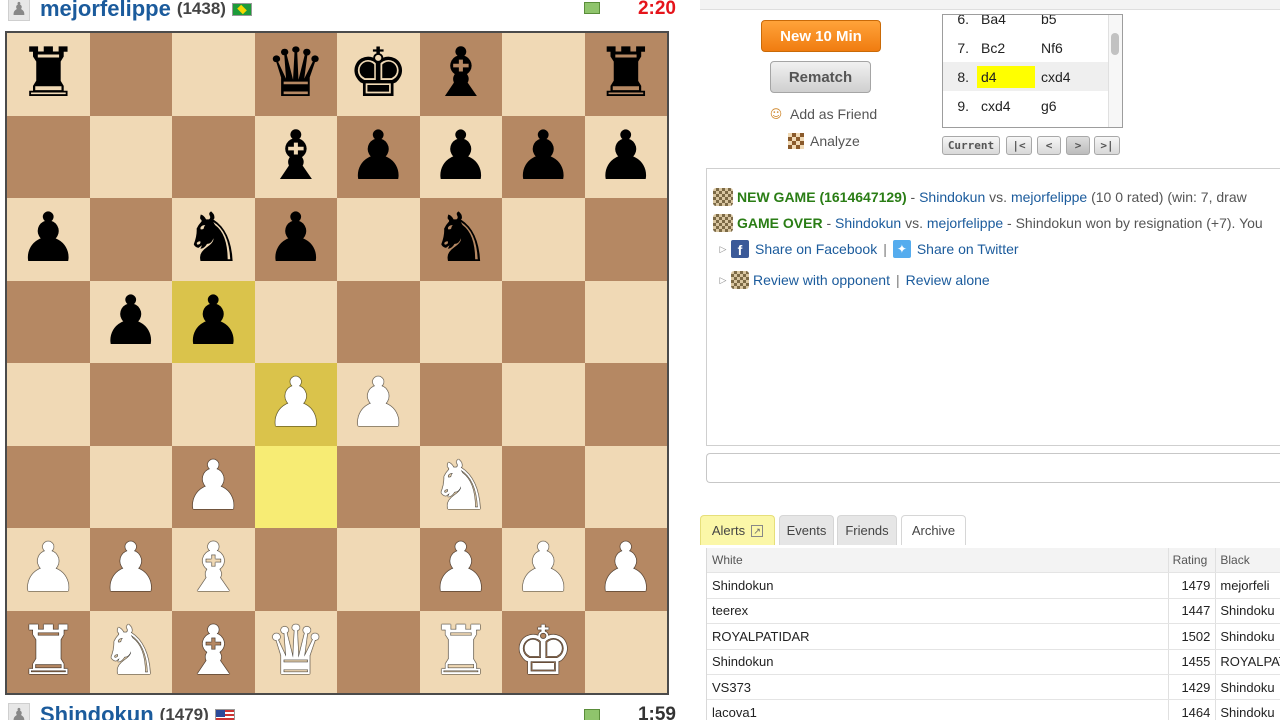  Describe the element at coordinates (213, 651) in the screenshot. I see `white-bishop-icon: ♝` at that location.